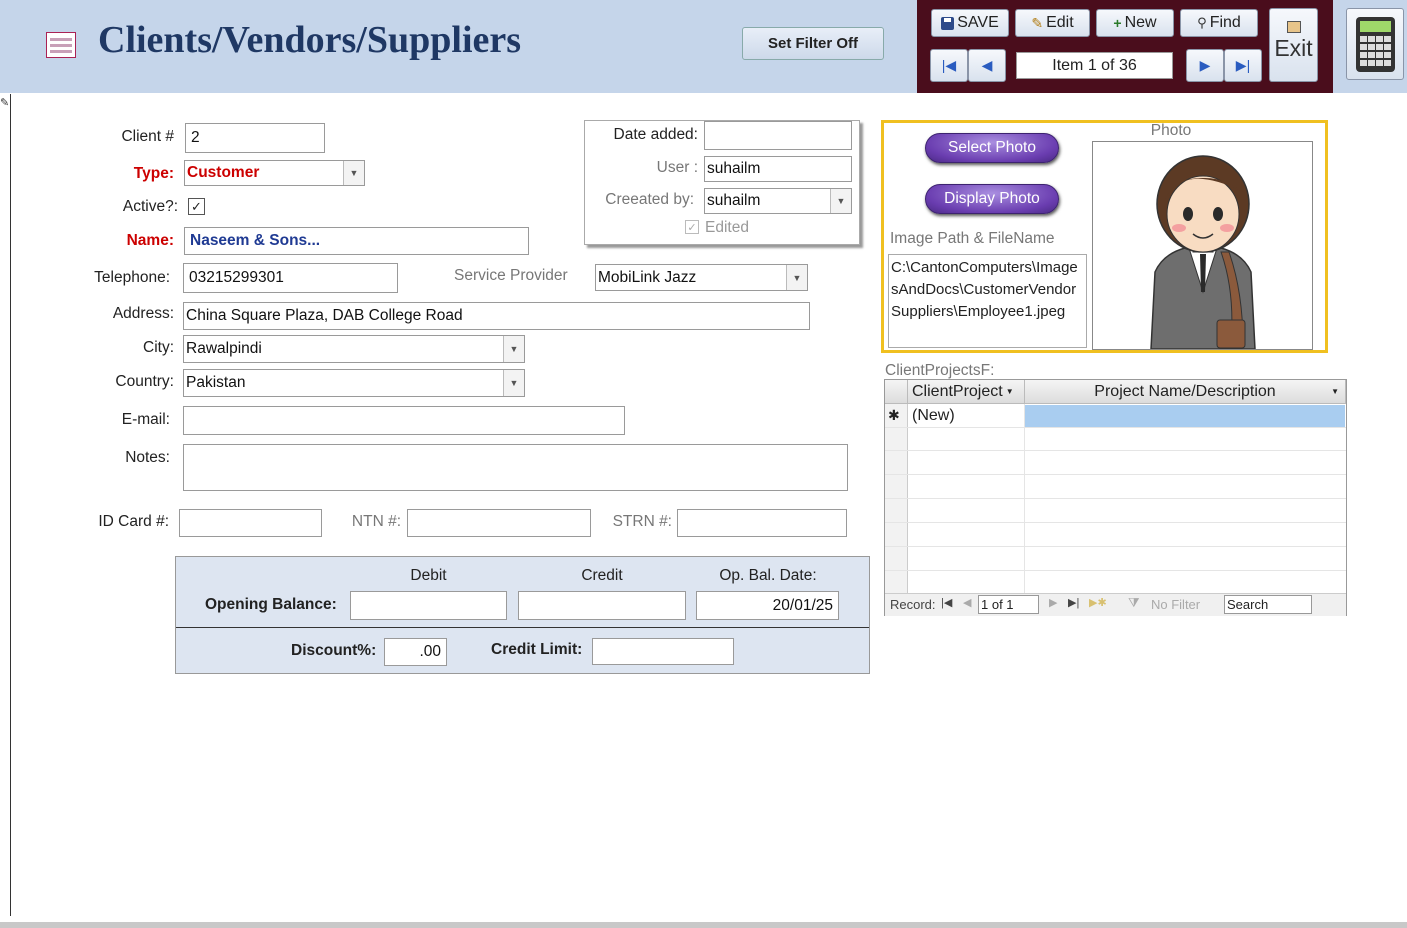 This screenshot has width=1407, height=928. I want to click on set-filter-off-button: Set Filter Off, so click(813, 43).